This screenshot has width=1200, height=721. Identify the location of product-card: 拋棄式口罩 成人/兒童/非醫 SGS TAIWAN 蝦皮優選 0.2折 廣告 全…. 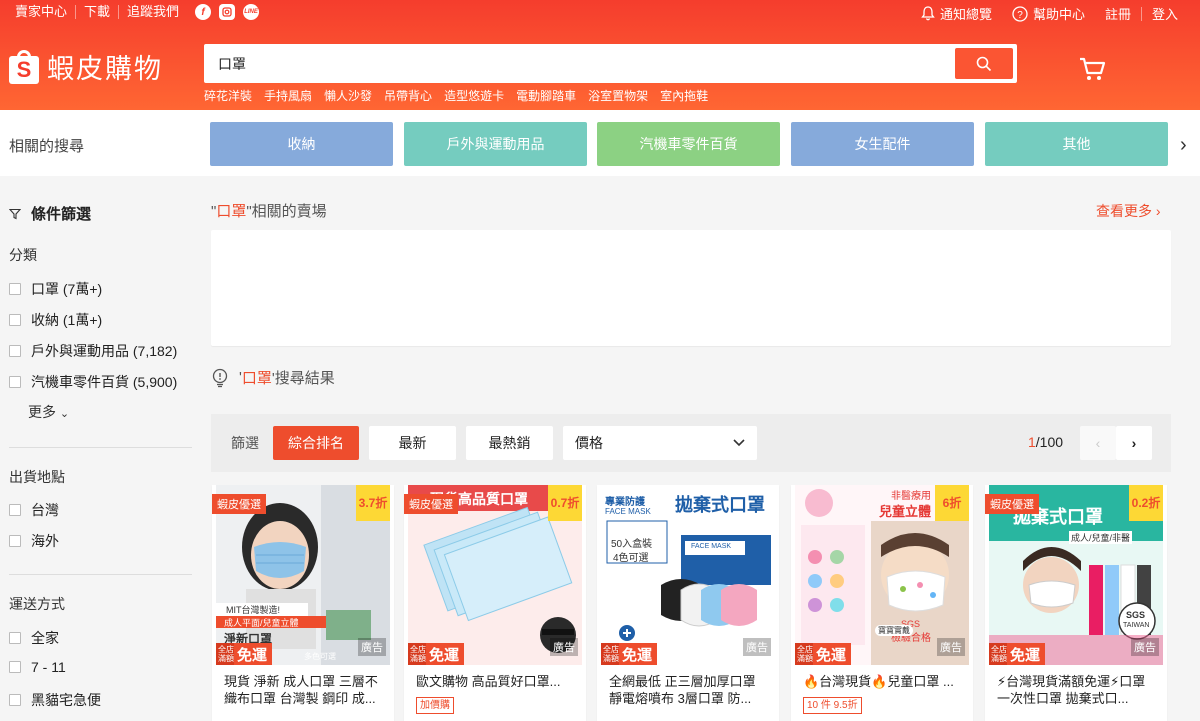
(1076, 603).